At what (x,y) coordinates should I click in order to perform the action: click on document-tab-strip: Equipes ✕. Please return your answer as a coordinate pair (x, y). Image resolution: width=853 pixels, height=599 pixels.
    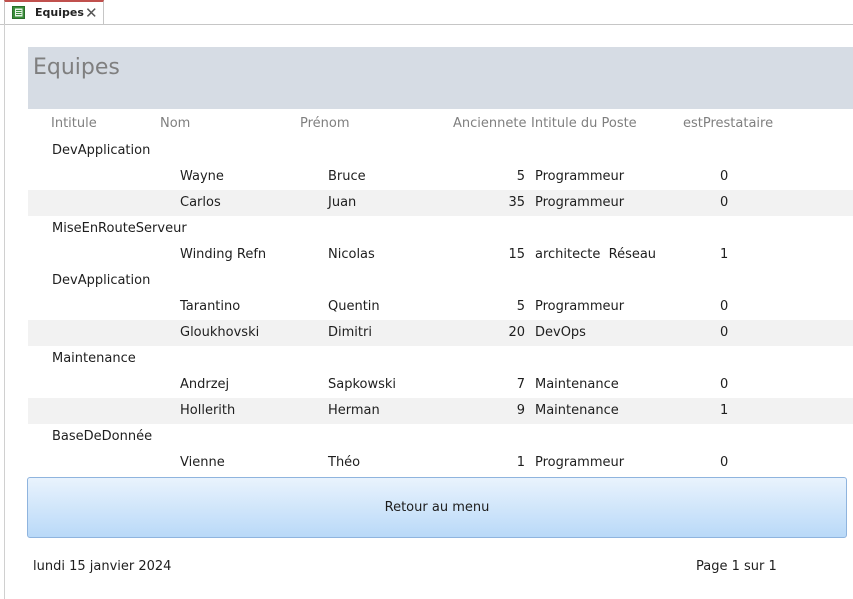
    Looking at the image, I should click on (426, 12).